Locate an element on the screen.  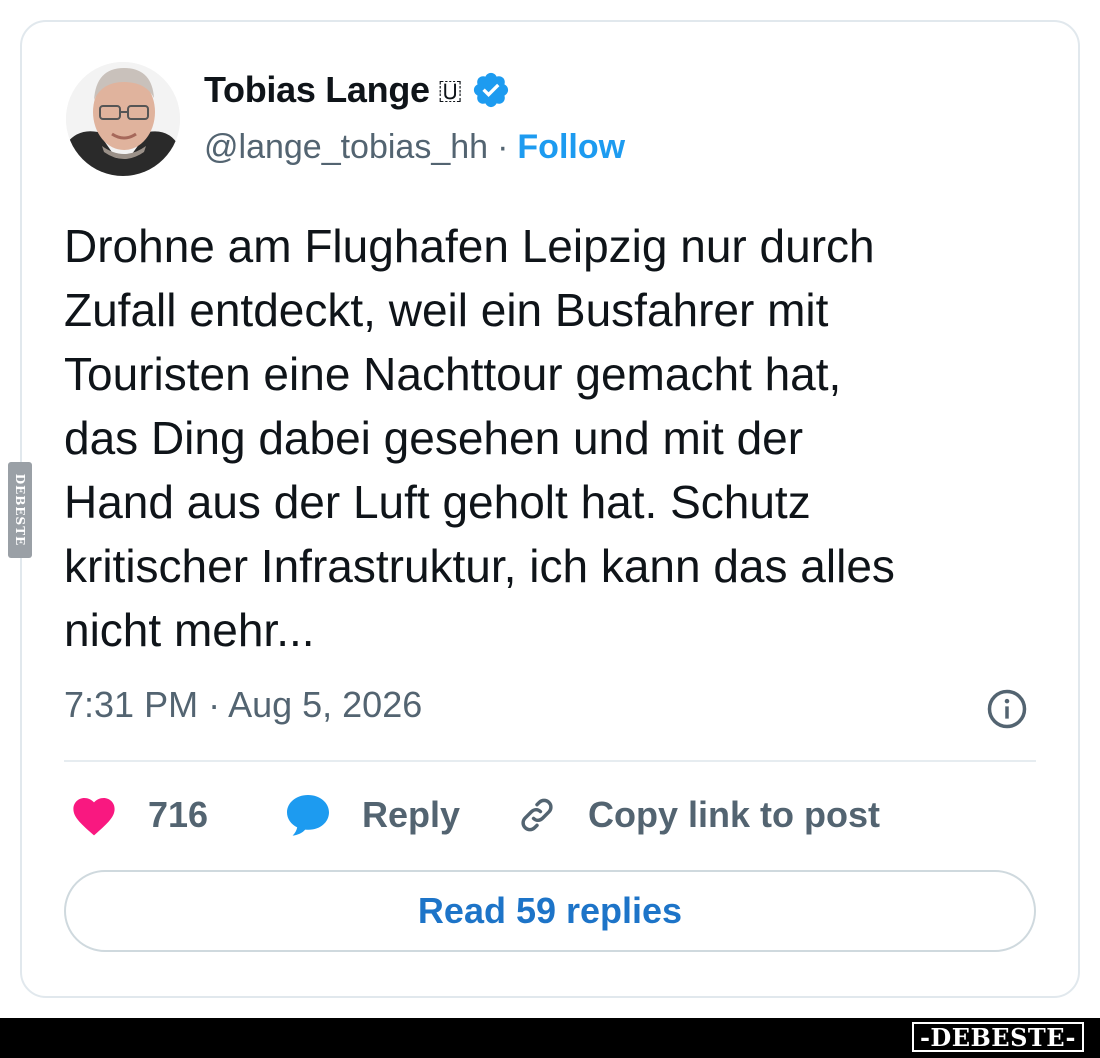
reply-label: Reply is located at coordinates (411, 814).